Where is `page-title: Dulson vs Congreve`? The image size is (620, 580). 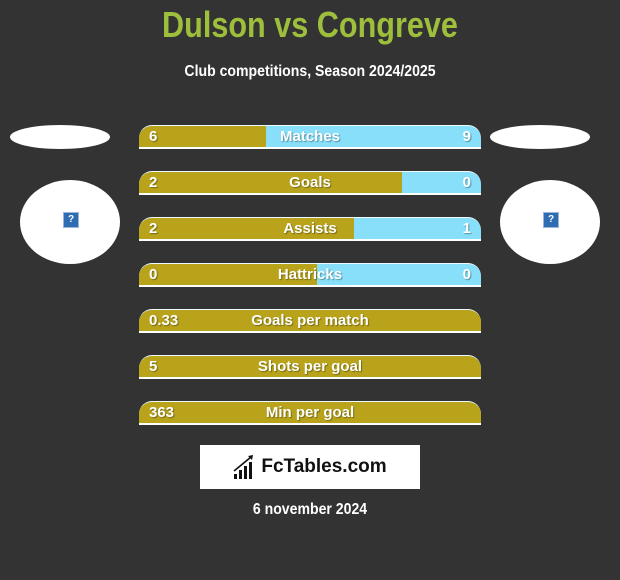 page-title: Dulson vs Congreve is located at coordinates (310, 24).